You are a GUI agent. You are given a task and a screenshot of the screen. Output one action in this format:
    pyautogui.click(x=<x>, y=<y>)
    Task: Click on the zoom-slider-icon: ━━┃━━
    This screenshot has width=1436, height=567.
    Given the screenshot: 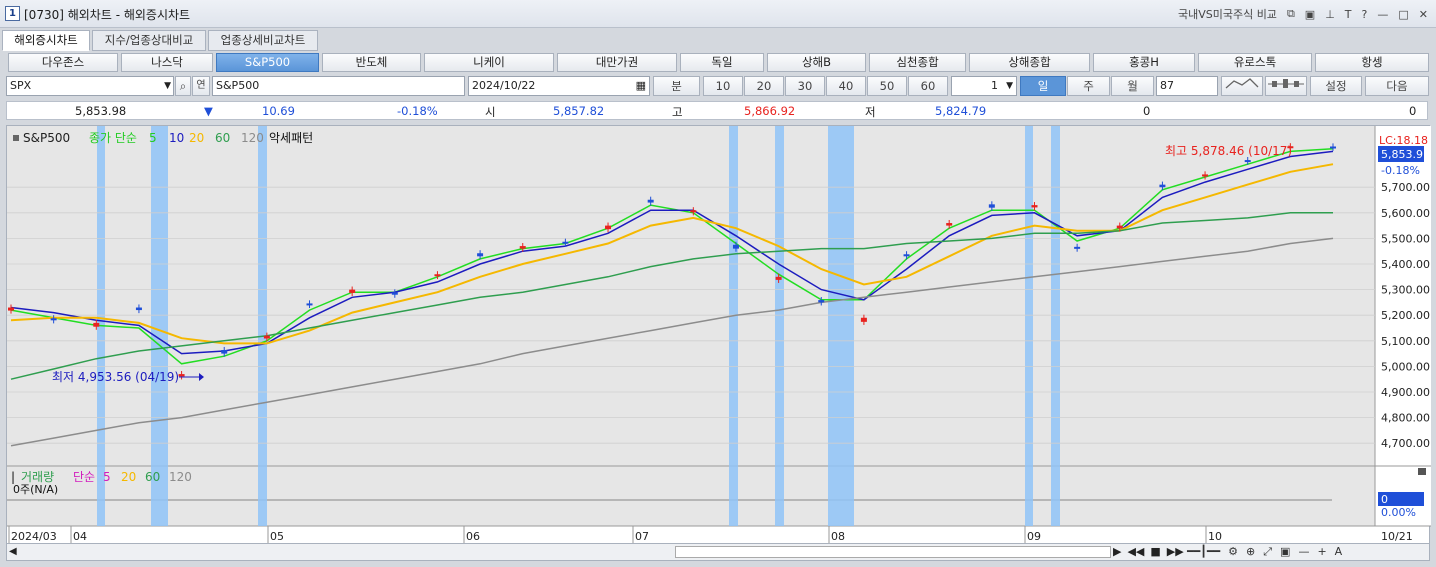 What is the action you would take?
    pyautogui.click(x=1203, y=552)
    